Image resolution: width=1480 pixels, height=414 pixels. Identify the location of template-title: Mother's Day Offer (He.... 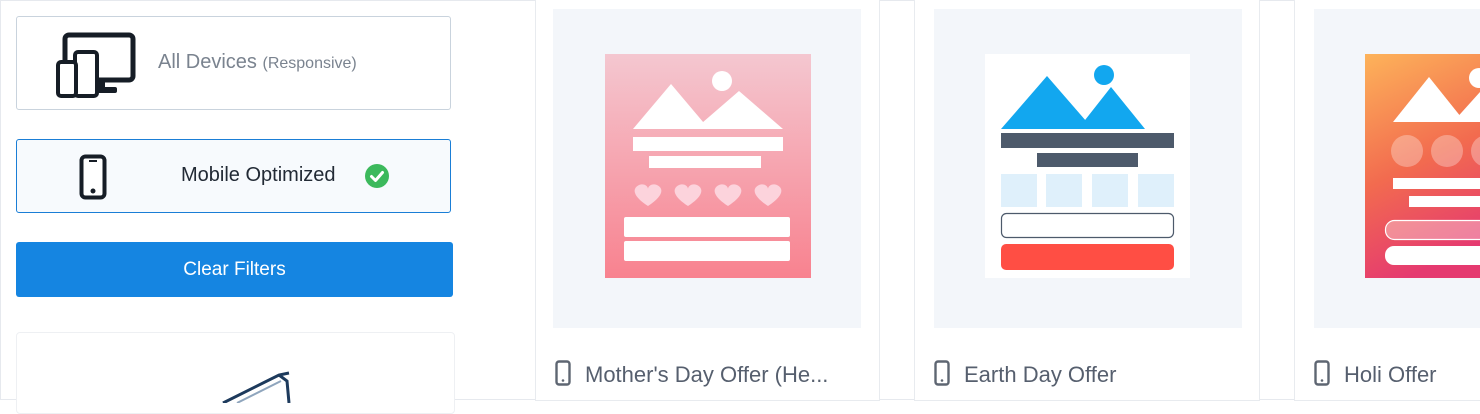
(706, 375).